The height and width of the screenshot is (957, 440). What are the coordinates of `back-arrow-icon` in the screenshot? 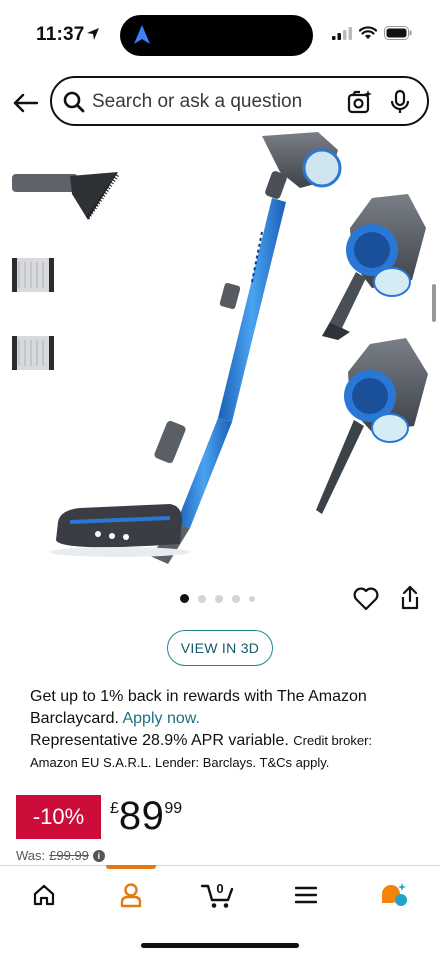 It's located at (25, 103).